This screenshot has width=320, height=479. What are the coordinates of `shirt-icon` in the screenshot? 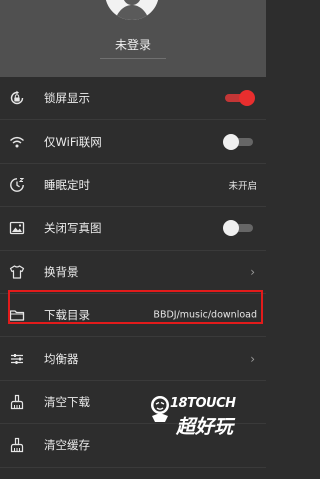 It's located at (17, 272).